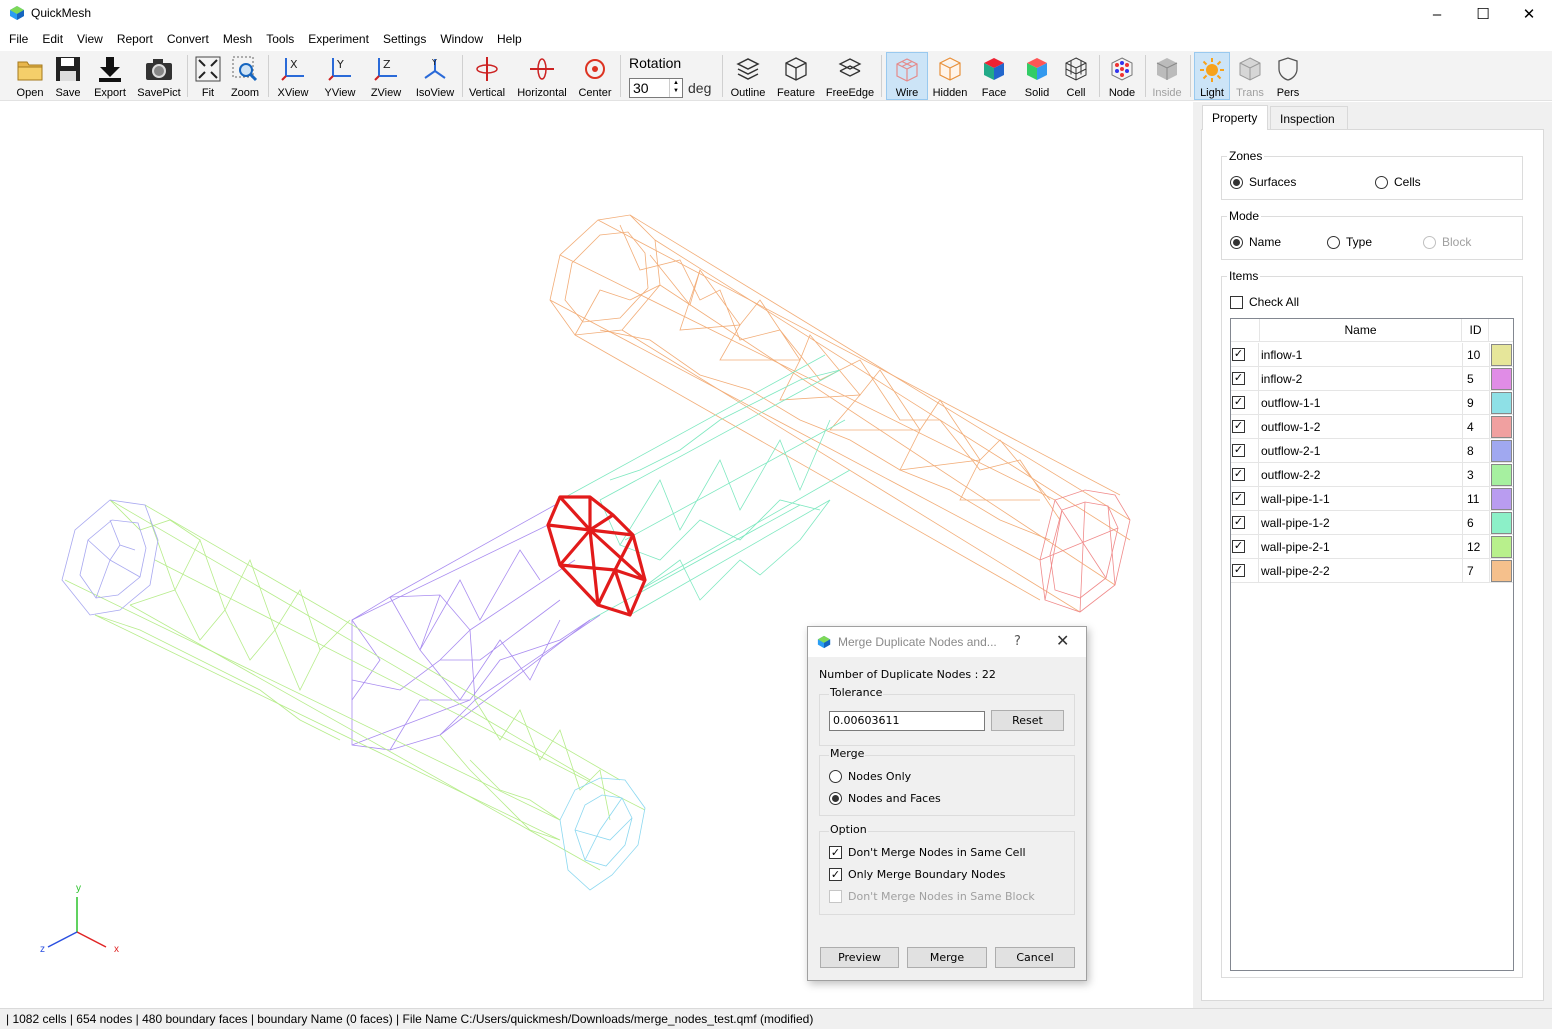 This screenshot has width=1552, height=1029. I want to click on menu-view: View, so click(90, 40).